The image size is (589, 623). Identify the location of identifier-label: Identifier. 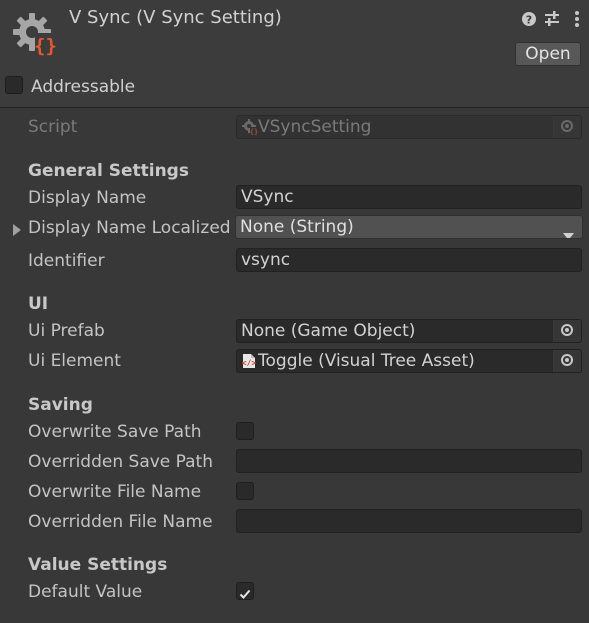
(66, 261).